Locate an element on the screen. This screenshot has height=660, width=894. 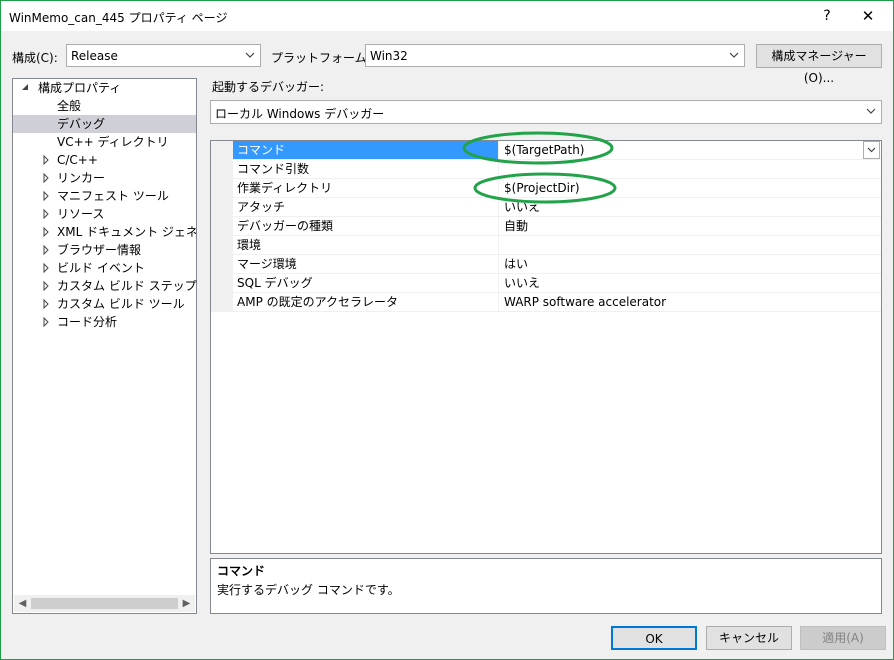
property-row-command-args: コマンド引数 is located at coordinates (557, 169).